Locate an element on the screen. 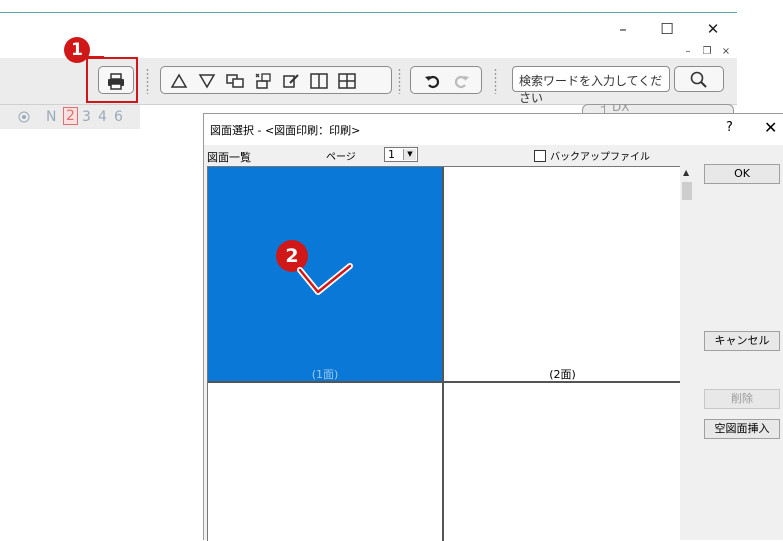 This screenshot has height=541, width=783. tile-grid-icon is located at coordinates (347, 81).